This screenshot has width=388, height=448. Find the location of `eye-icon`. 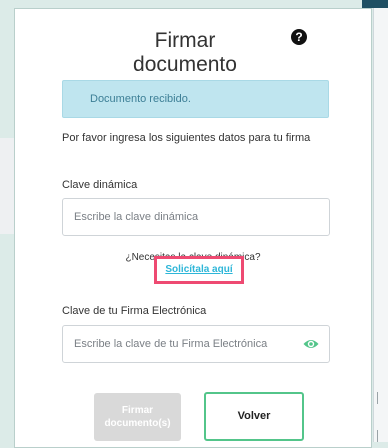

eye-icon is located at coordinates (311, 344).